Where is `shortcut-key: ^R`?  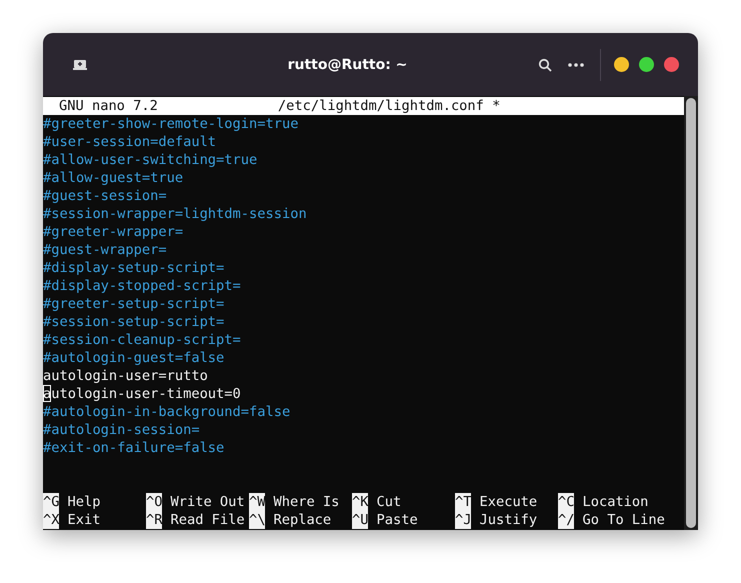
shortcut-key: ^R is located at coordinates (154, 520).